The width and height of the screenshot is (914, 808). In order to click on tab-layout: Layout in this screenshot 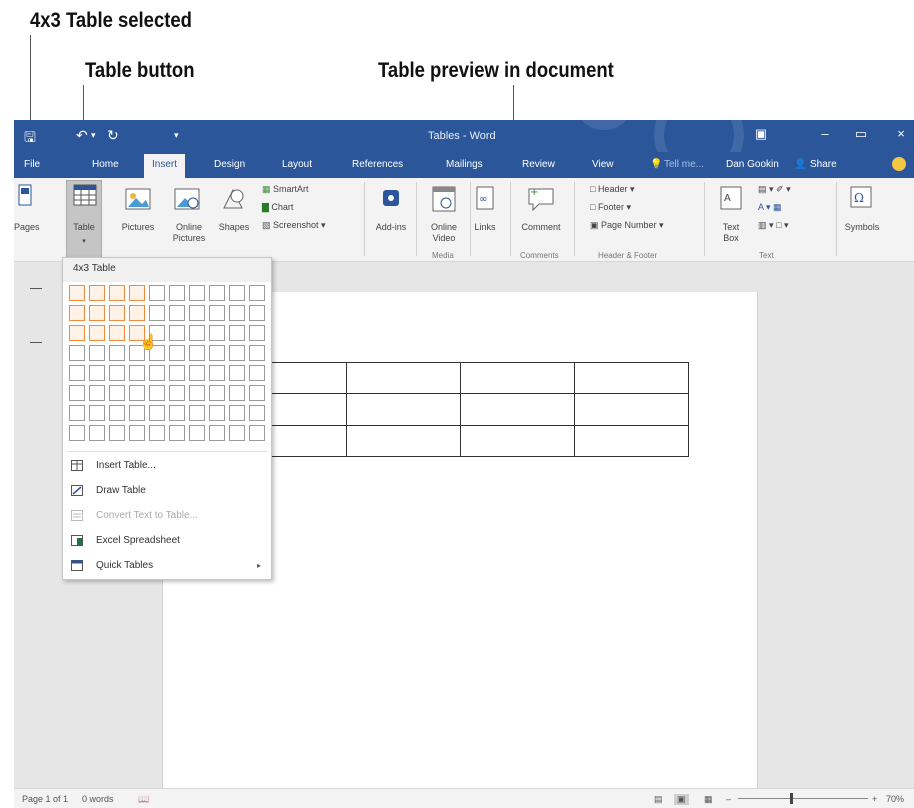, I will do `click(297, 164)`.